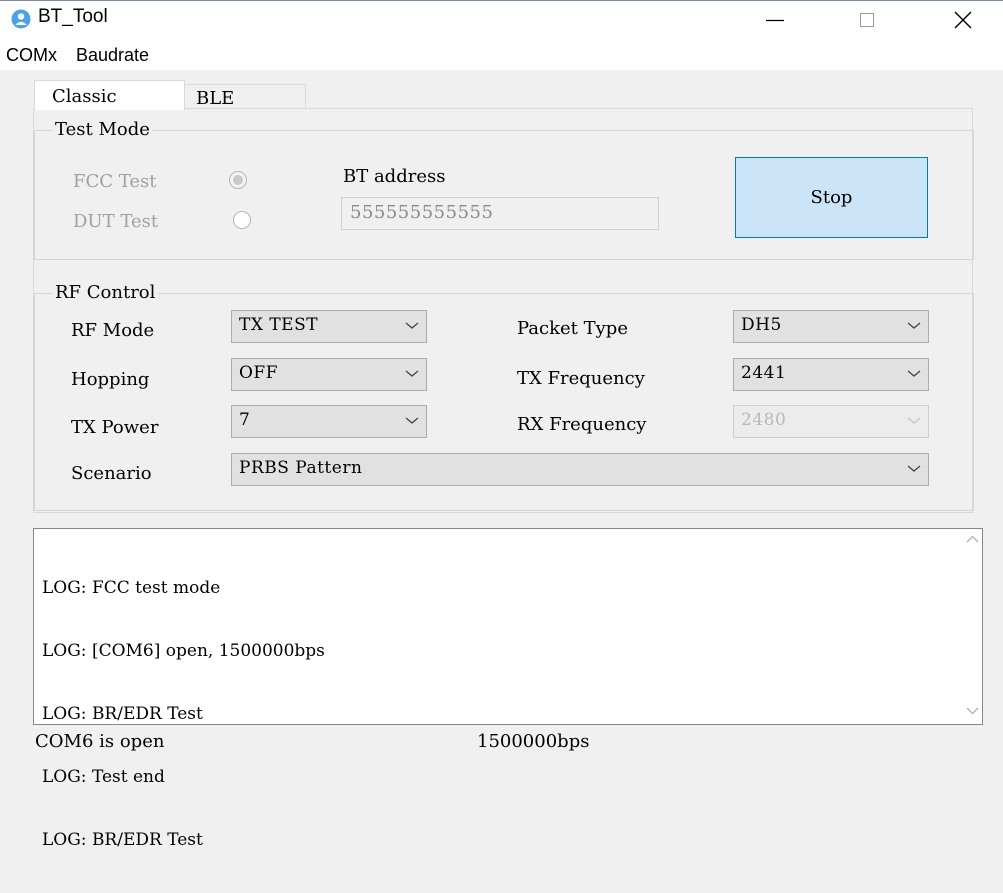  Describe the element at coordinates (109, 95) in the screenshot. I see `tab-classic: Classic` at that location.